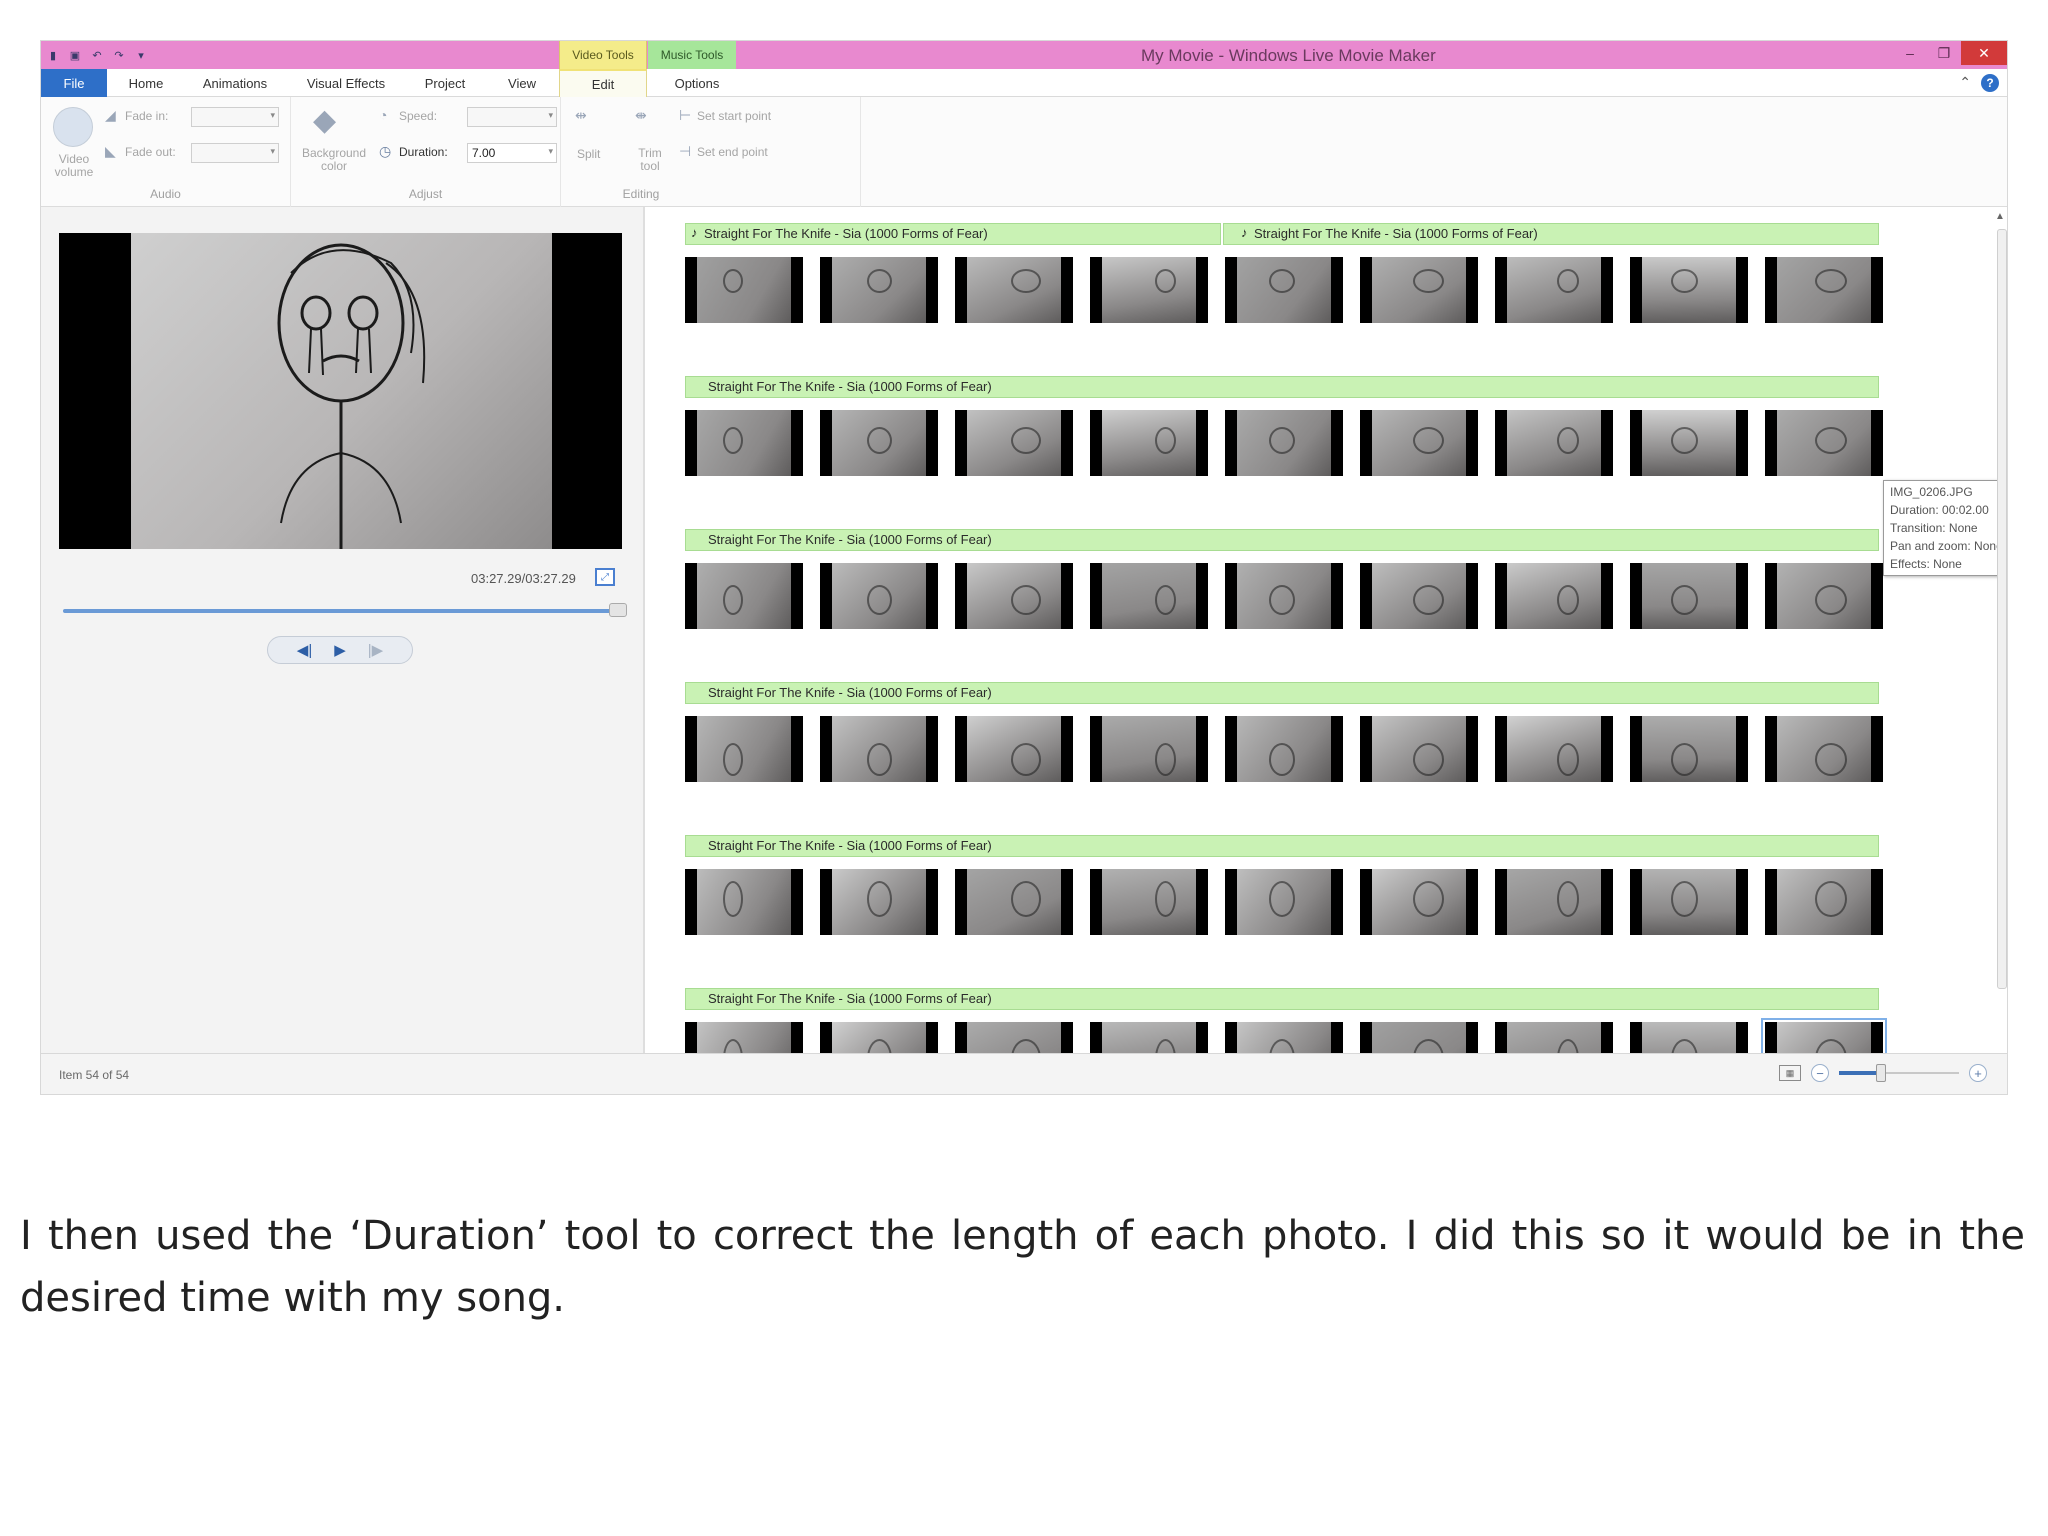 This screenshot has width=2048, height=1536. I want to click on video-volume-icon, so click(73, 127).